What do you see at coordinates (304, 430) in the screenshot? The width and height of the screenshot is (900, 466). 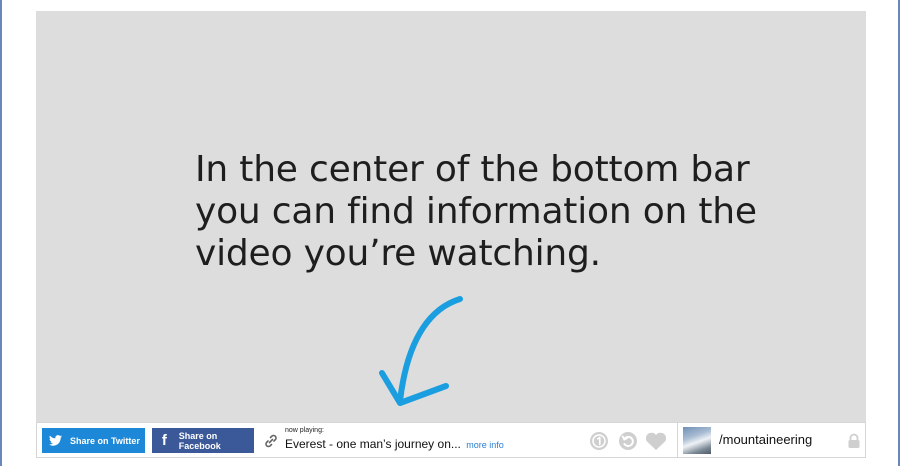 I see `now-playing-label: now playing:` at bounding box center [304, 430].